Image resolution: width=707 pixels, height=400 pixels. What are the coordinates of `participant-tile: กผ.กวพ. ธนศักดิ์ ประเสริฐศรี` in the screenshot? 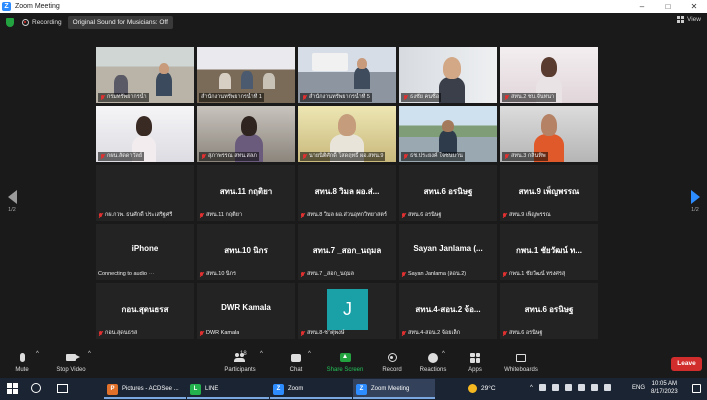 It's located at (145, 193).